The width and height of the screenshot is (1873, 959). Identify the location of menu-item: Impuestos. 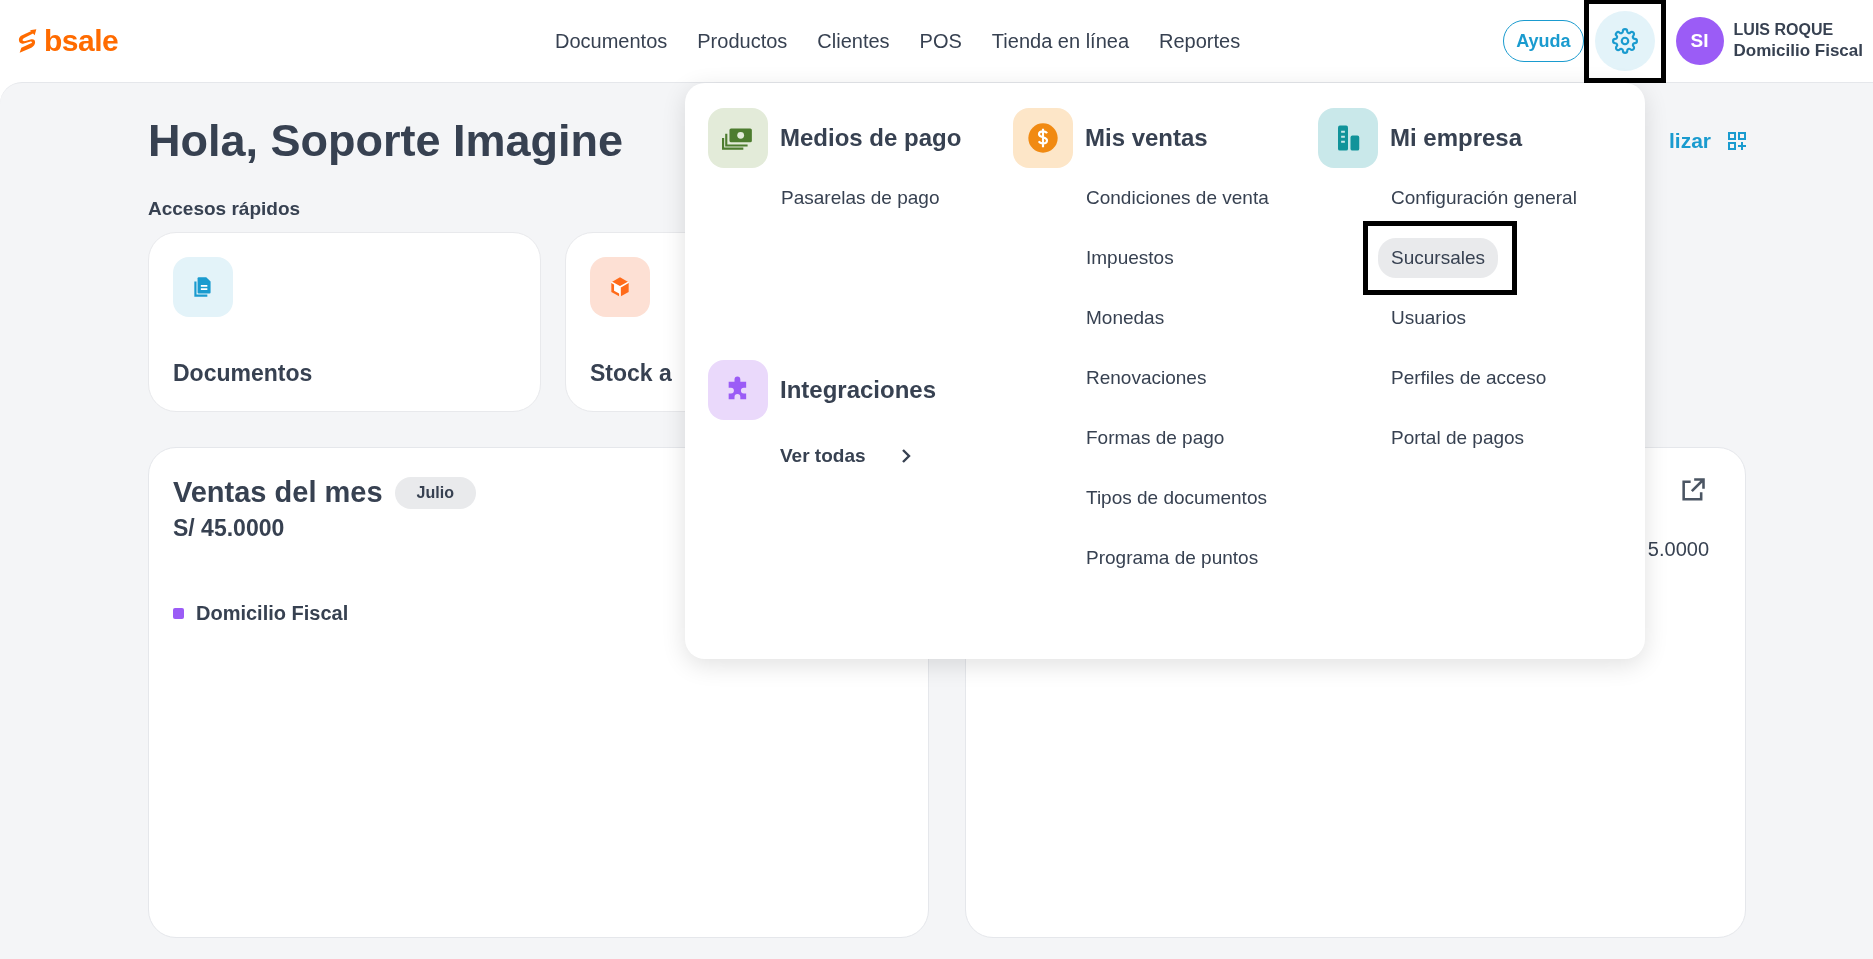
(1130, 258).